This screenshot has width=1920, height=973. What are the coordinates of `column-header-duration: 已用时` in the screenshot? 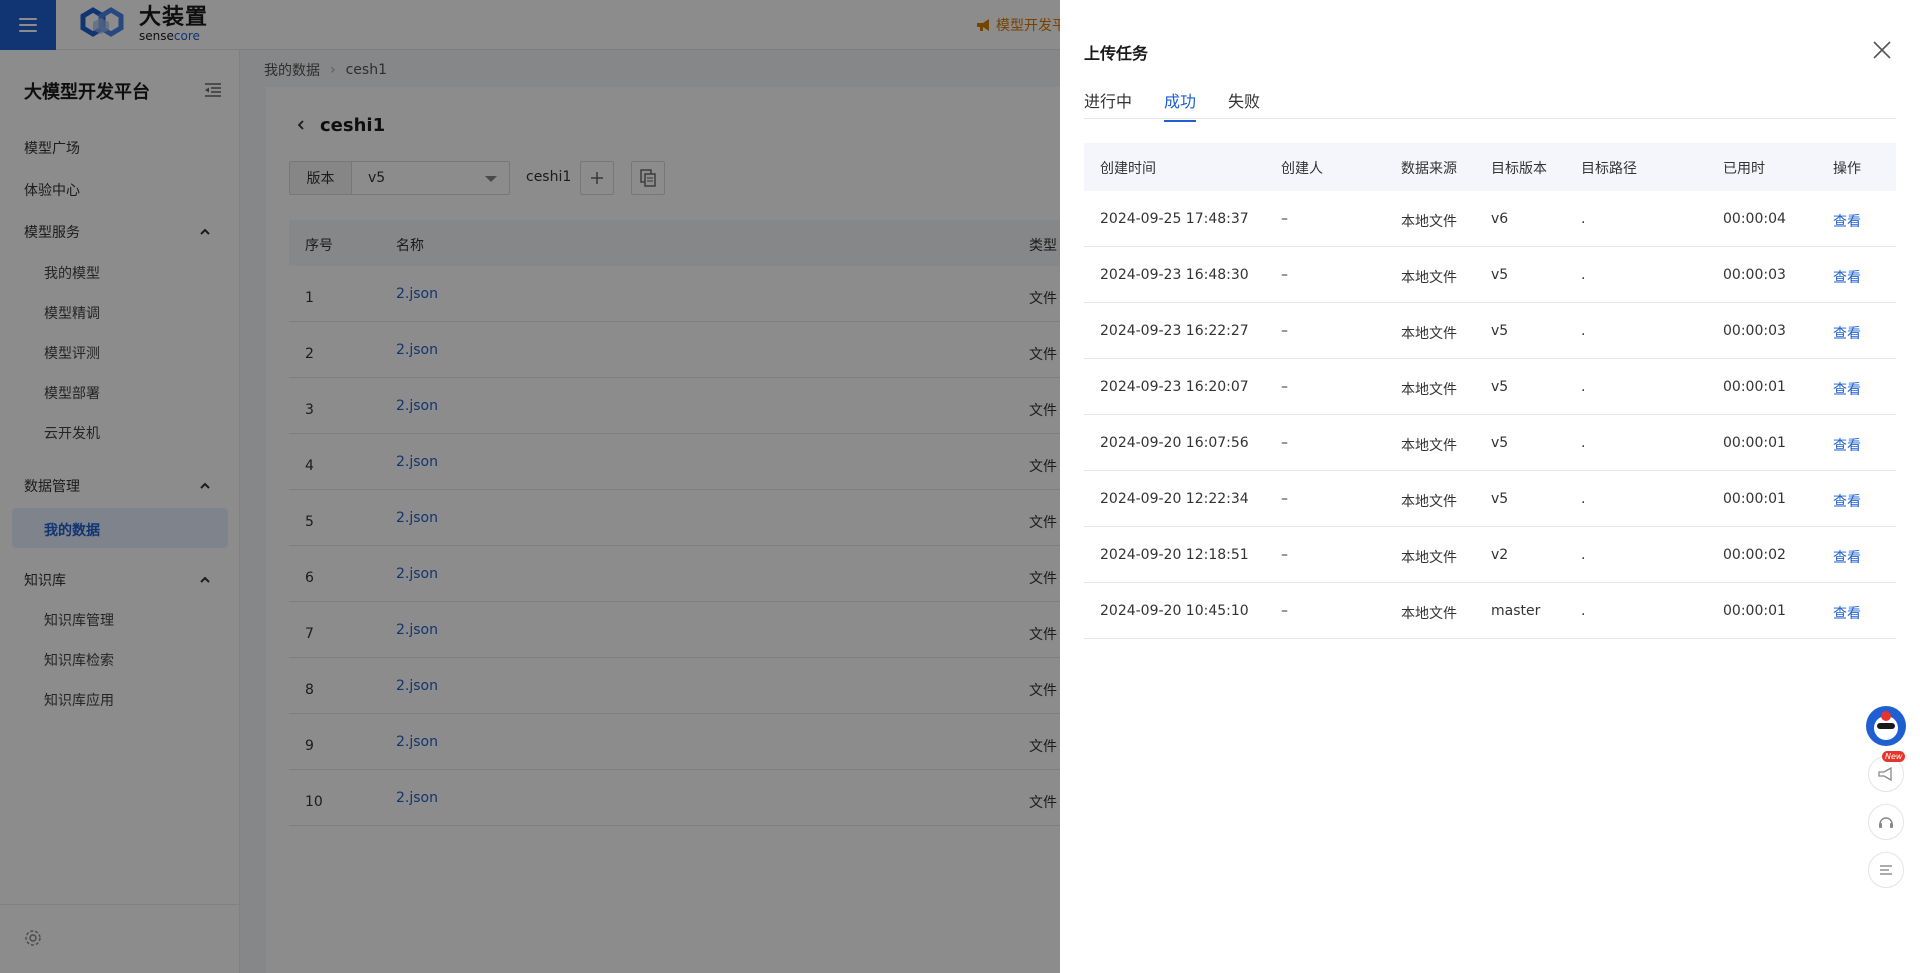 It's located at (1744, 169).